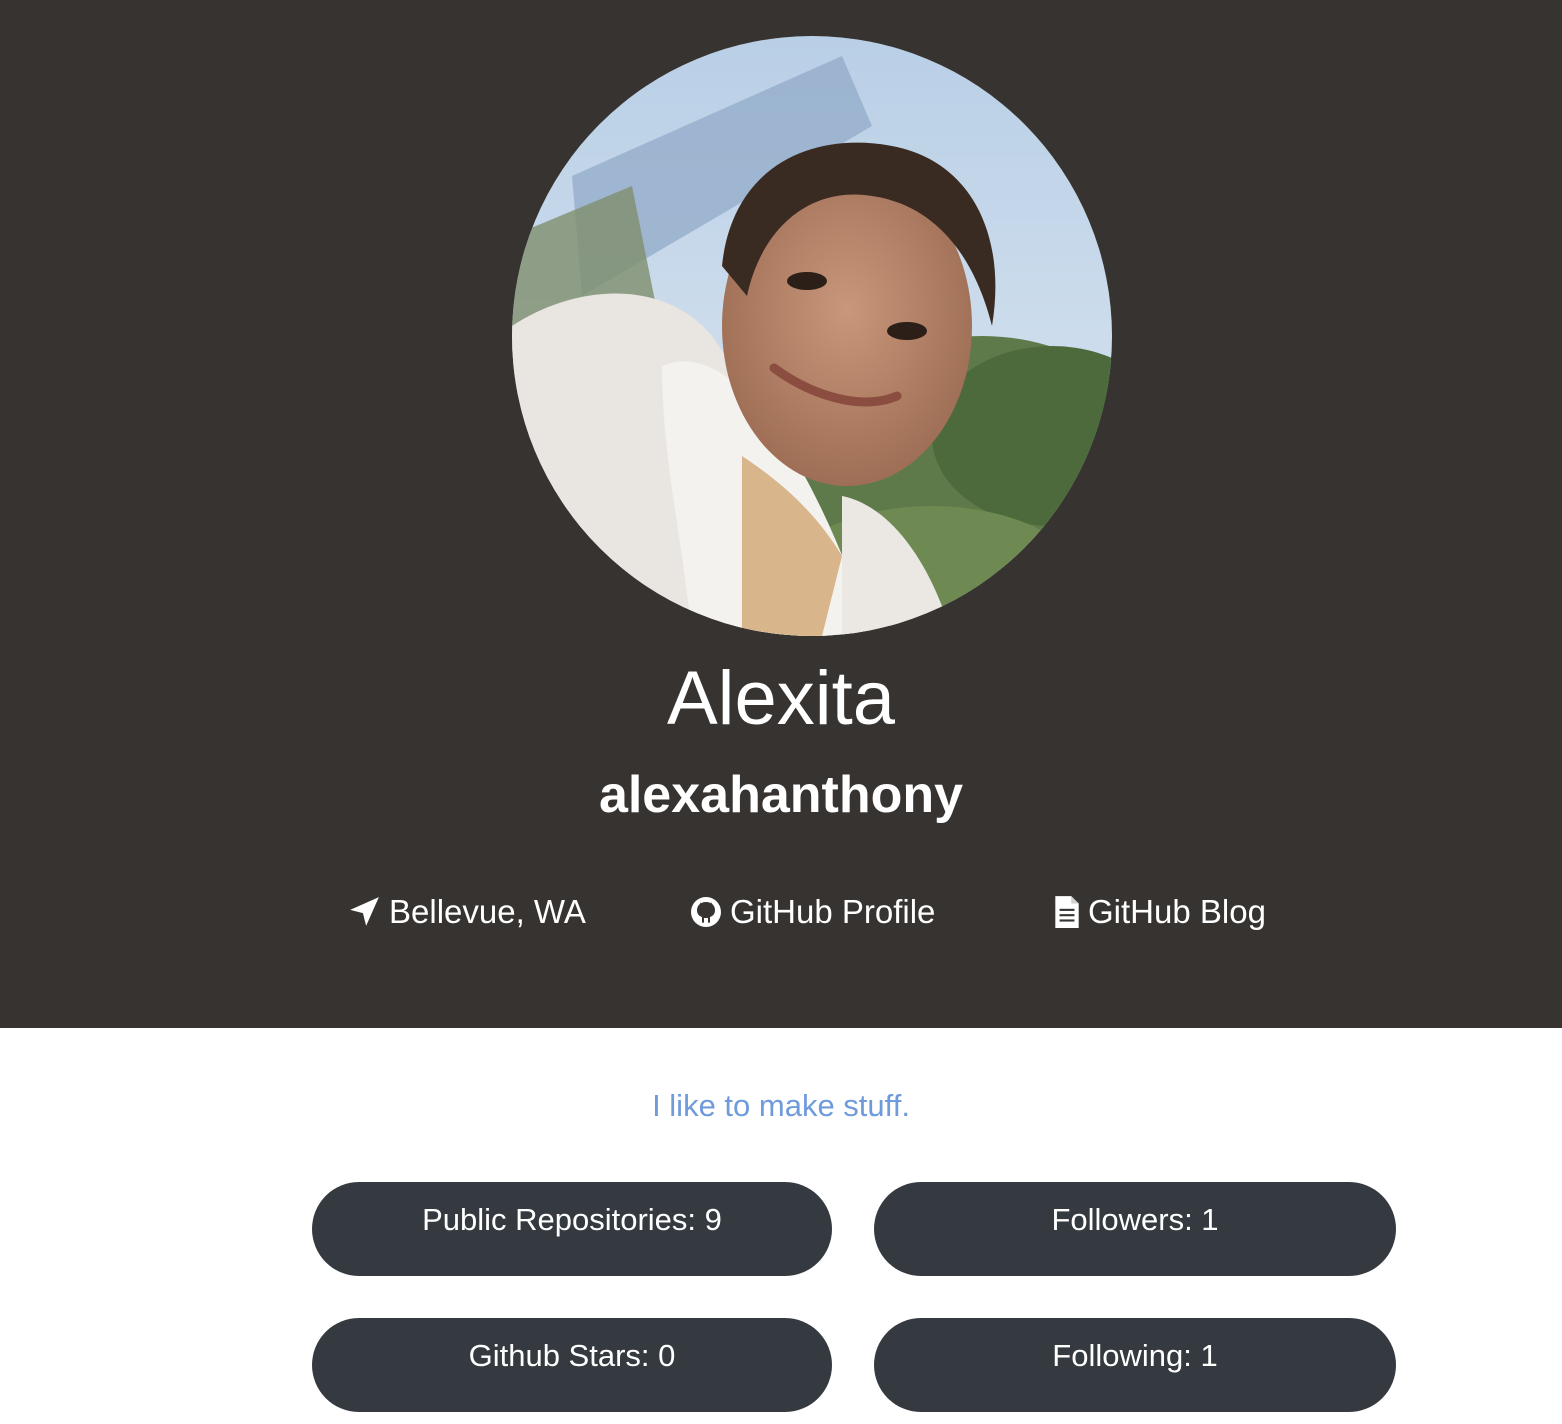 The height and width of the screenshot is (1424, 1562). I want to click on github-blog-label: GitHub Blog, so click(1177, 911).